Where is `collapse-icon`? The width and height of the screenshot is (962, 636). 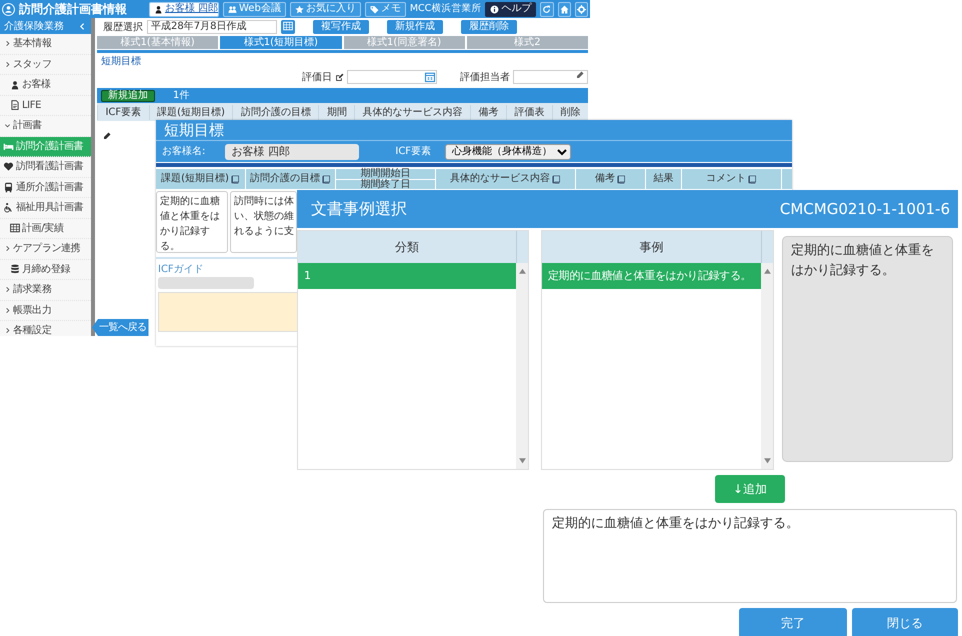 collapse-icon is located at coordinates (82, 26).